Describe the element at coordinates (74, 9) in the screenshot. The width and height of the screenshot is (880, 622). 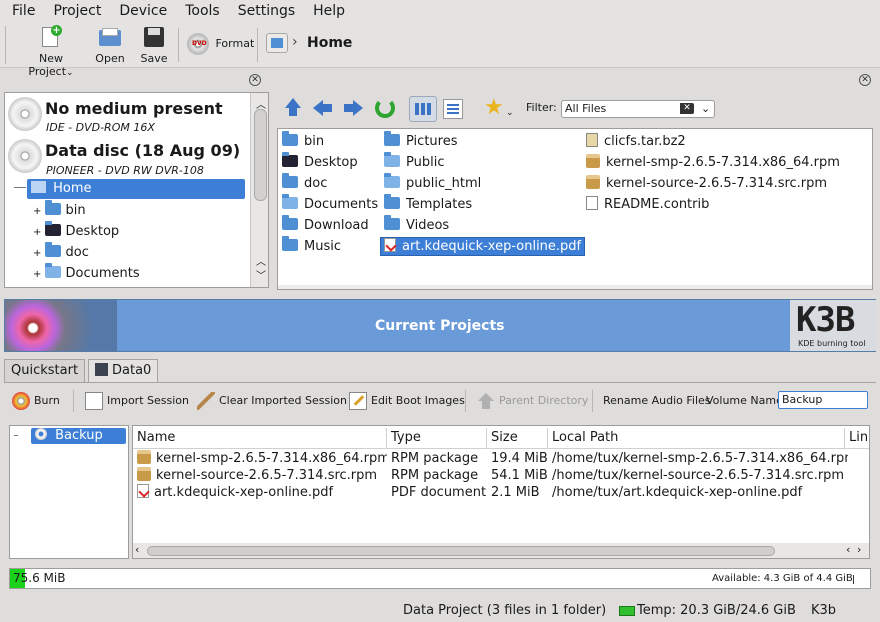
I see `menu-project: Project` at that location.